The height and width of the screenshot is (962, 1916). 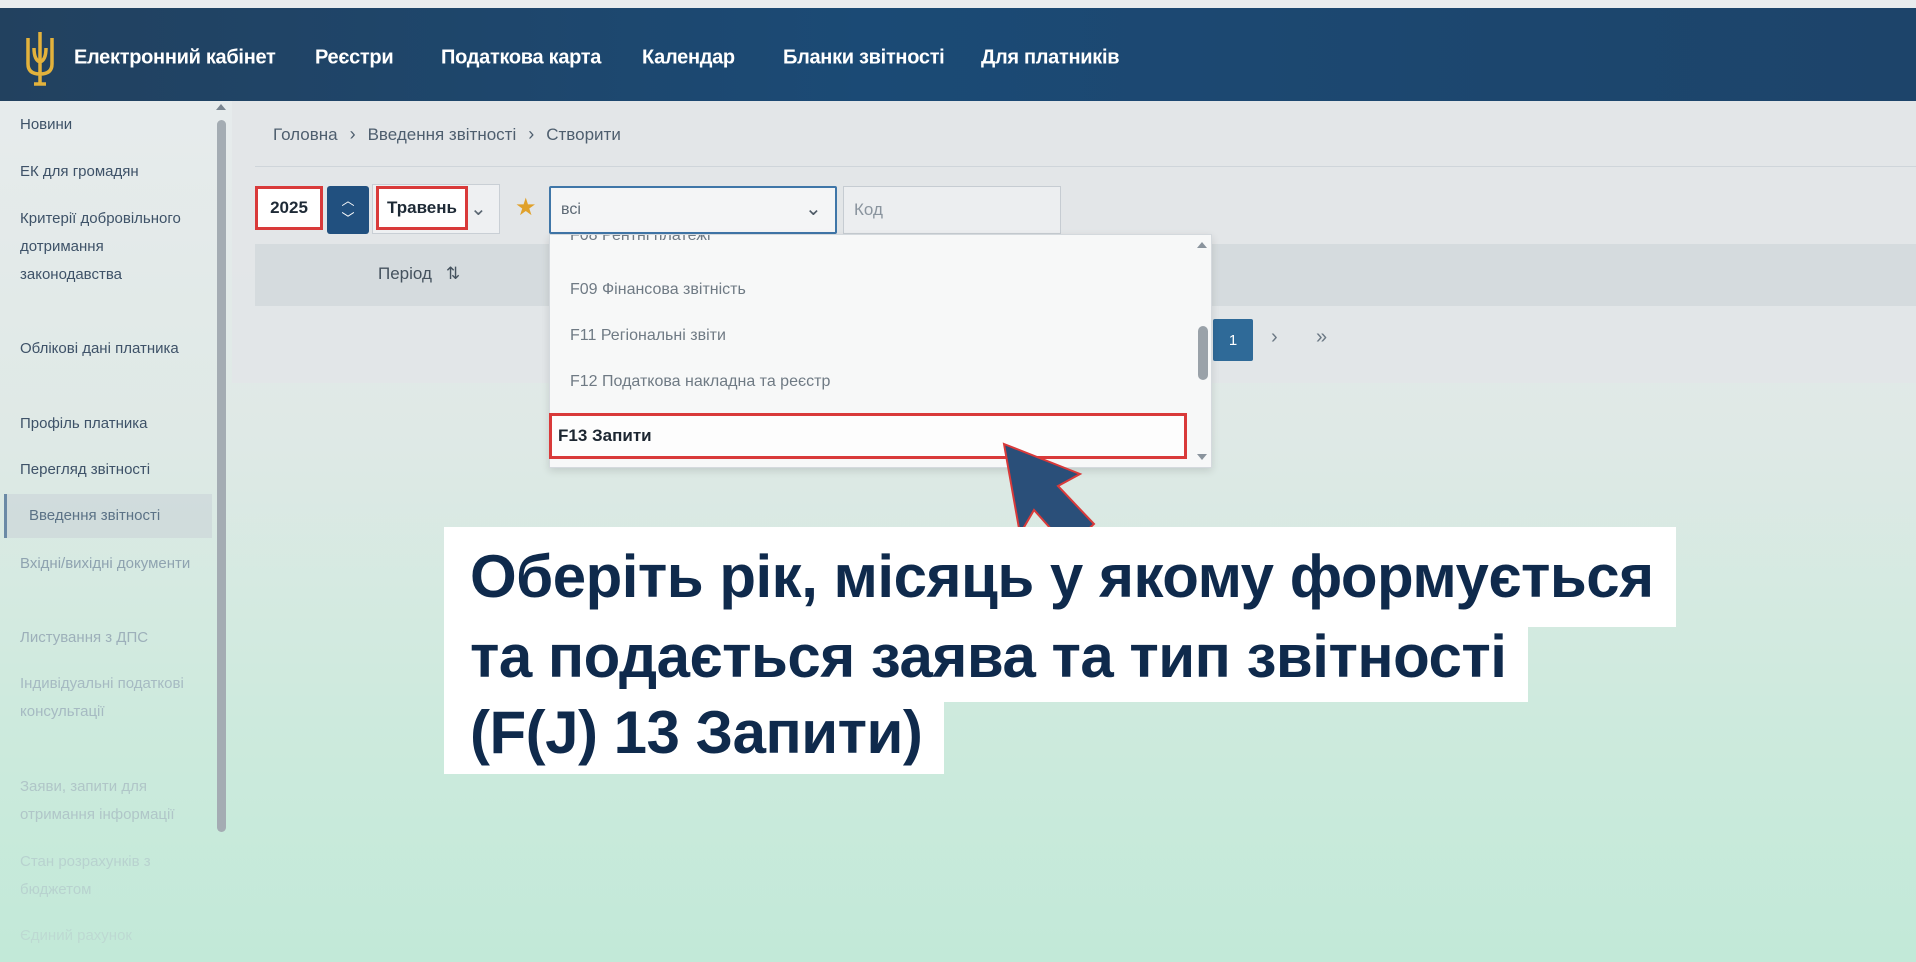 What do you see at coordinates (658, 290) in the screenshot?
I see `dropdown-option: F09 Фінансова звітність` at bounding box center [658, 290].